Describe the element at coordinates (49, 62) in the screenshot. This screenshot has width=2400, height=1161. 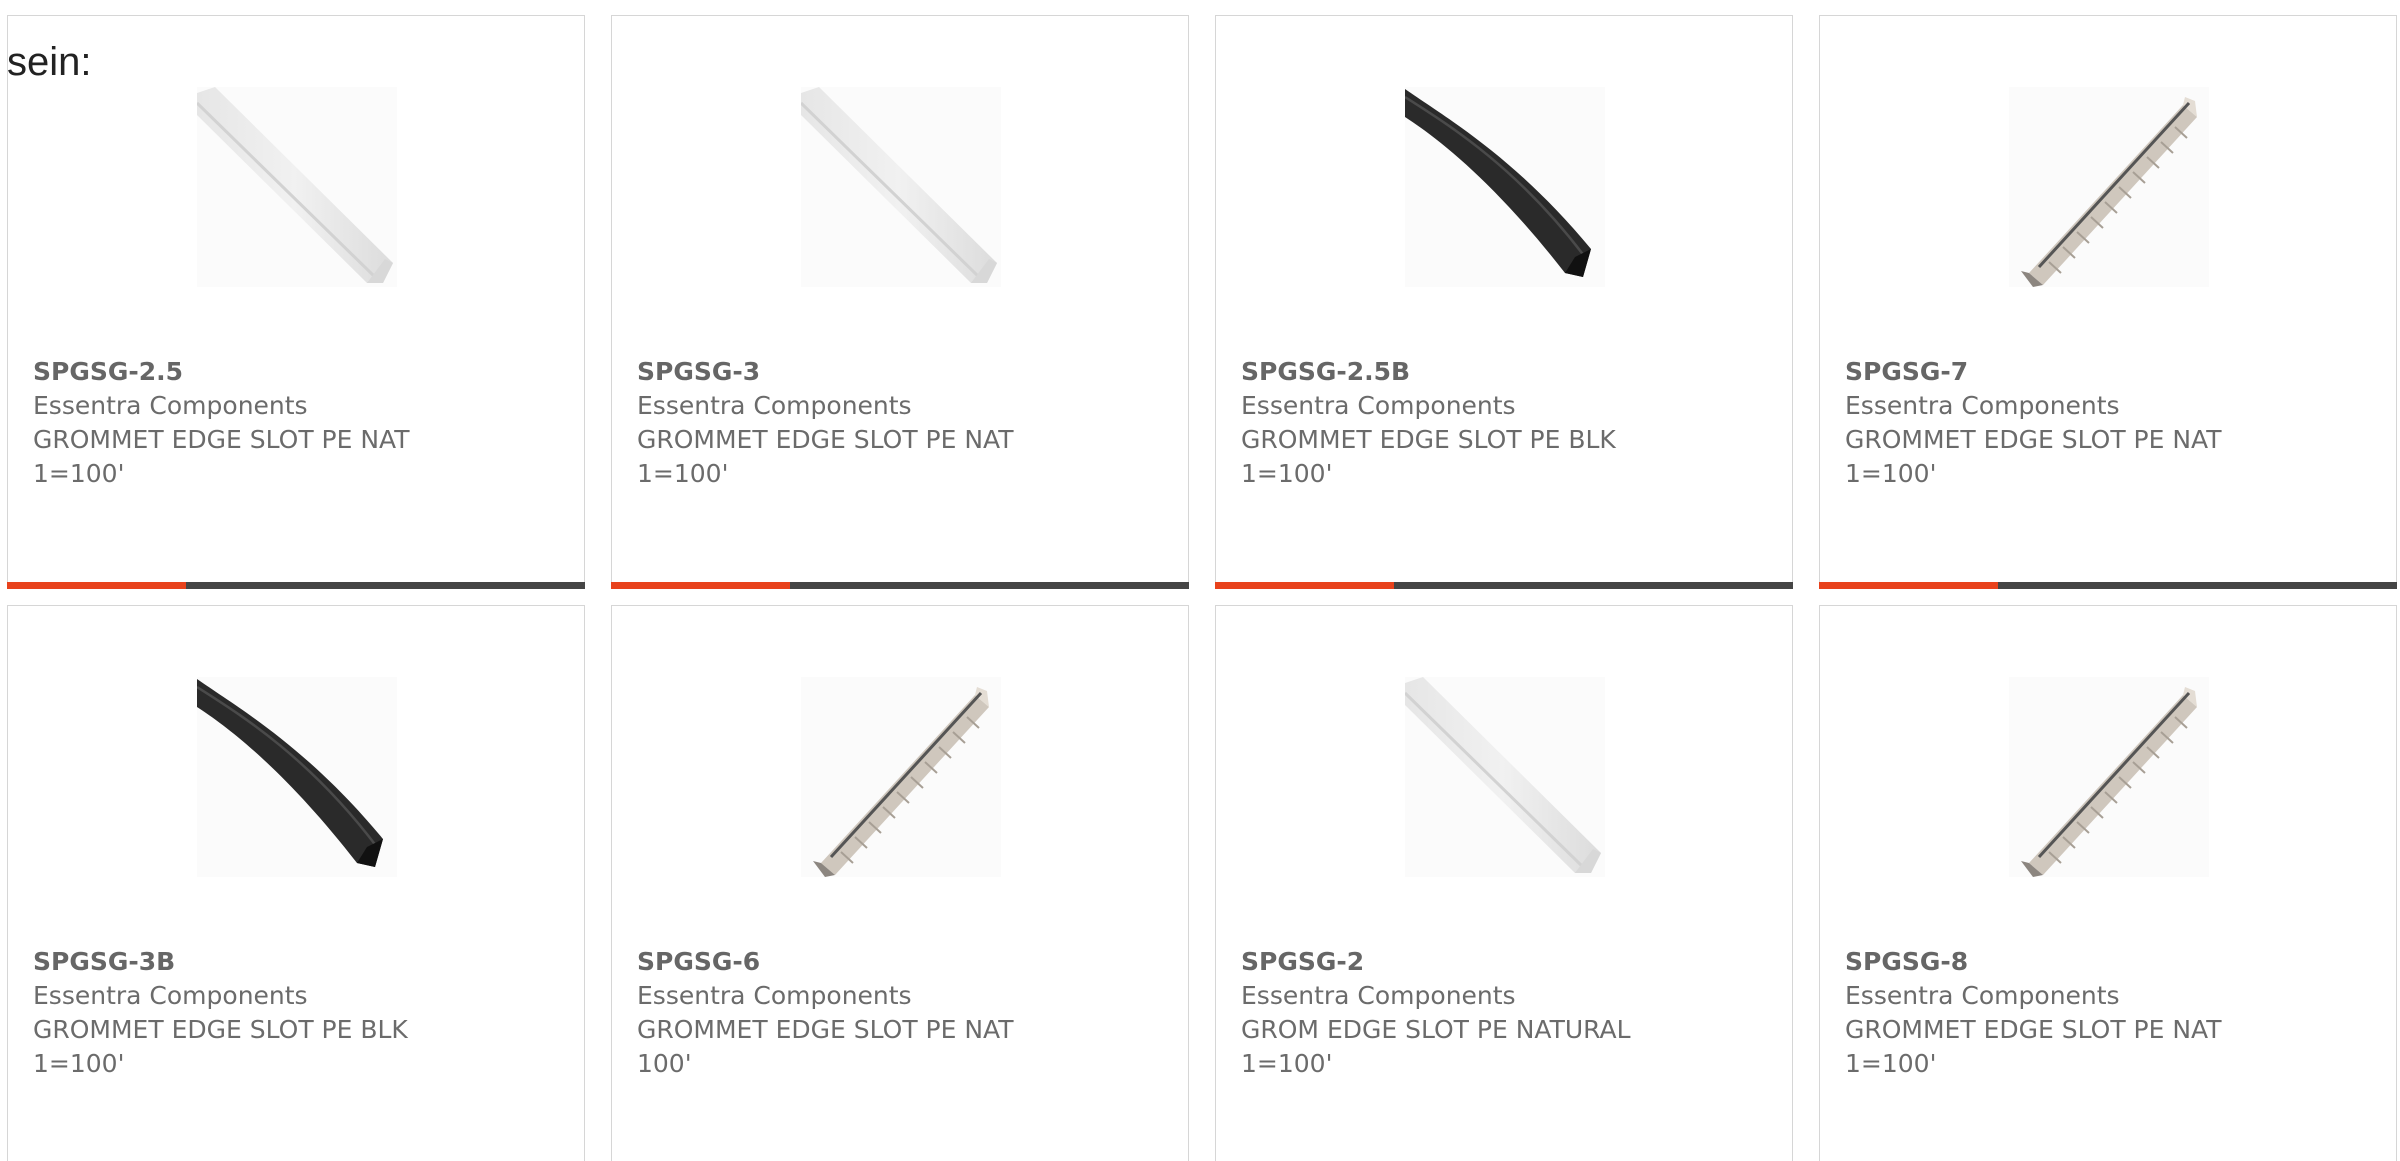
I see `page-text-fragment: sein:` at that location.